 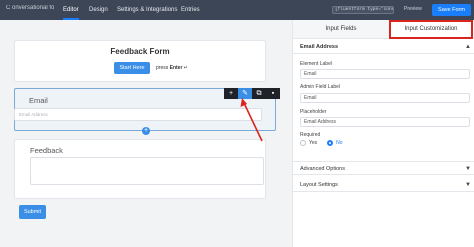 I want to click on section-email-title: Email Address, so click(x=319, y=47).